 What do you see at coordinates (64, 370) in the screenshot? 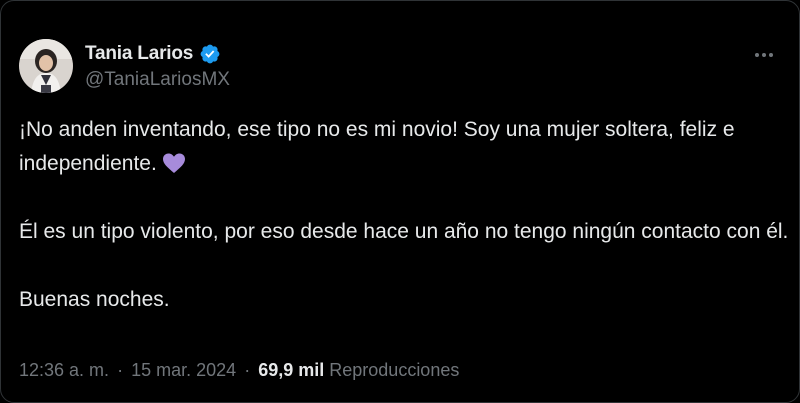
I see `tweet-time: 12:36 a. m.` at bounding box center [64, 370].